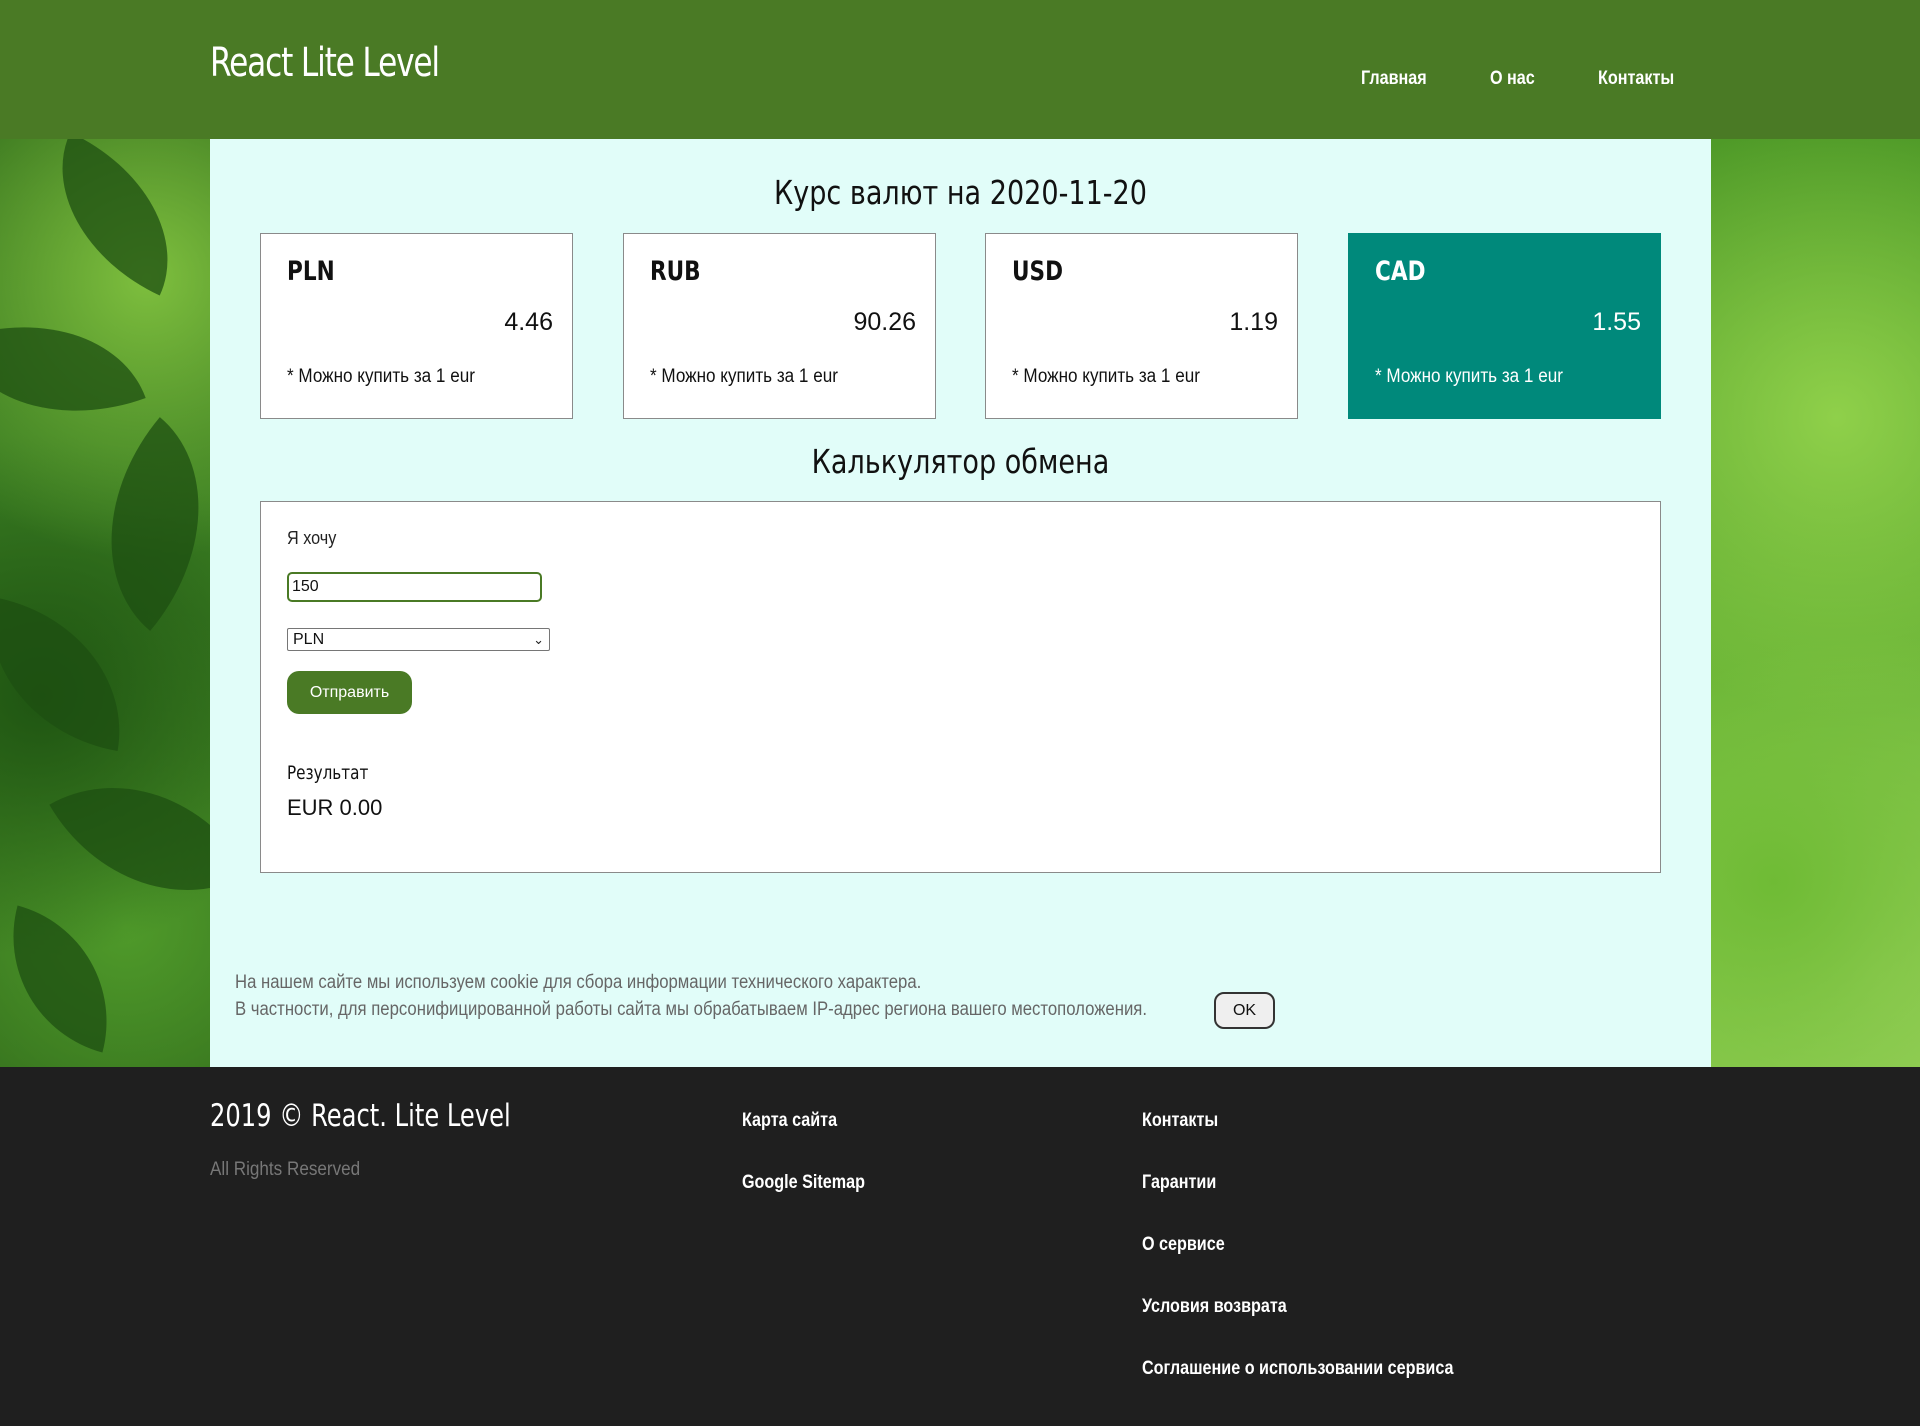  Describe the element at coordinates (285, 1169) in the screenshot. I see `footer-rights: All Rights Reserved` at that location.